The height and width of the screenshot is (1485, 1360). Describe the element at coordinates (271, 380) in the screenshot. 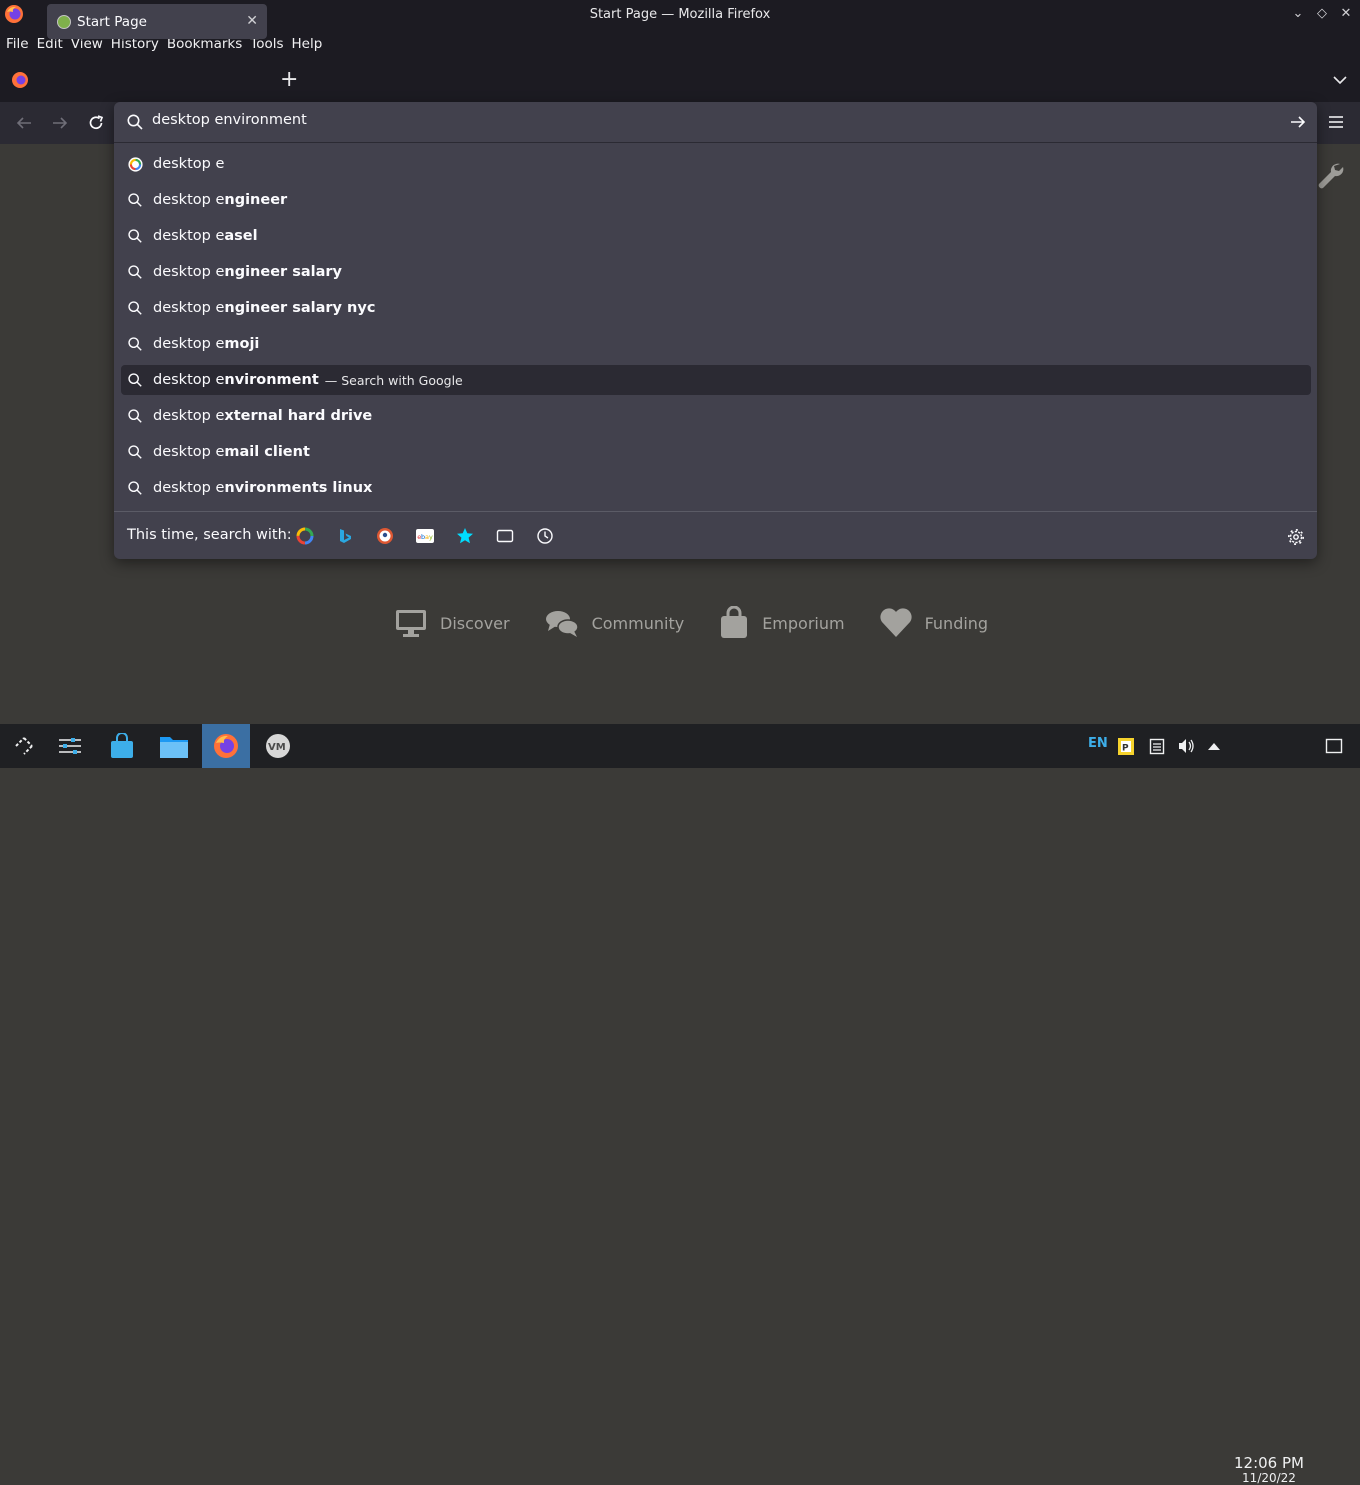

I see `suggestion-completion-text: nvironment` at that location.